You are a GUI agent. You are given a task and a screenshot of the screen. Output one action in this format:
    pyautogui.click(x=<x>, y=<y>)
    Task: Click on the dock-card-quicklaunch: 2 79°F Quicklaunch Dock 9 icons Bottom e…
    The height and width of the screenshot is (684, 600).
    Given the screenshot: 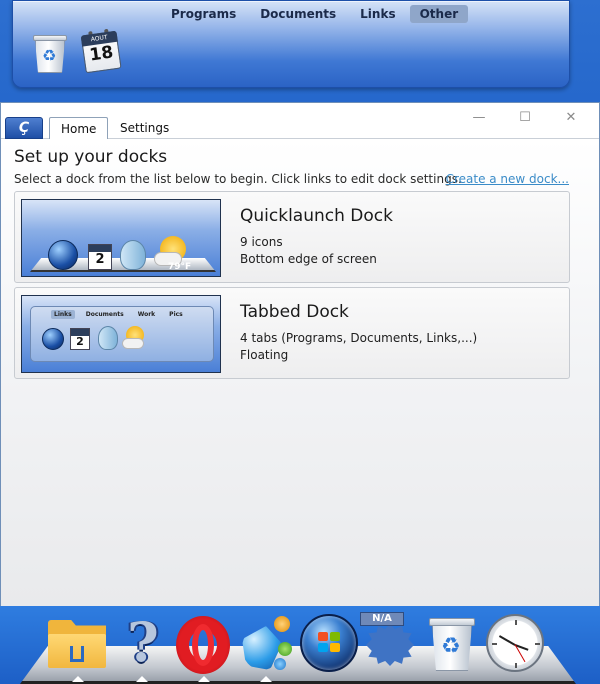 What is the action you would take?
    pyautogui.click(x=292, y=237)
    